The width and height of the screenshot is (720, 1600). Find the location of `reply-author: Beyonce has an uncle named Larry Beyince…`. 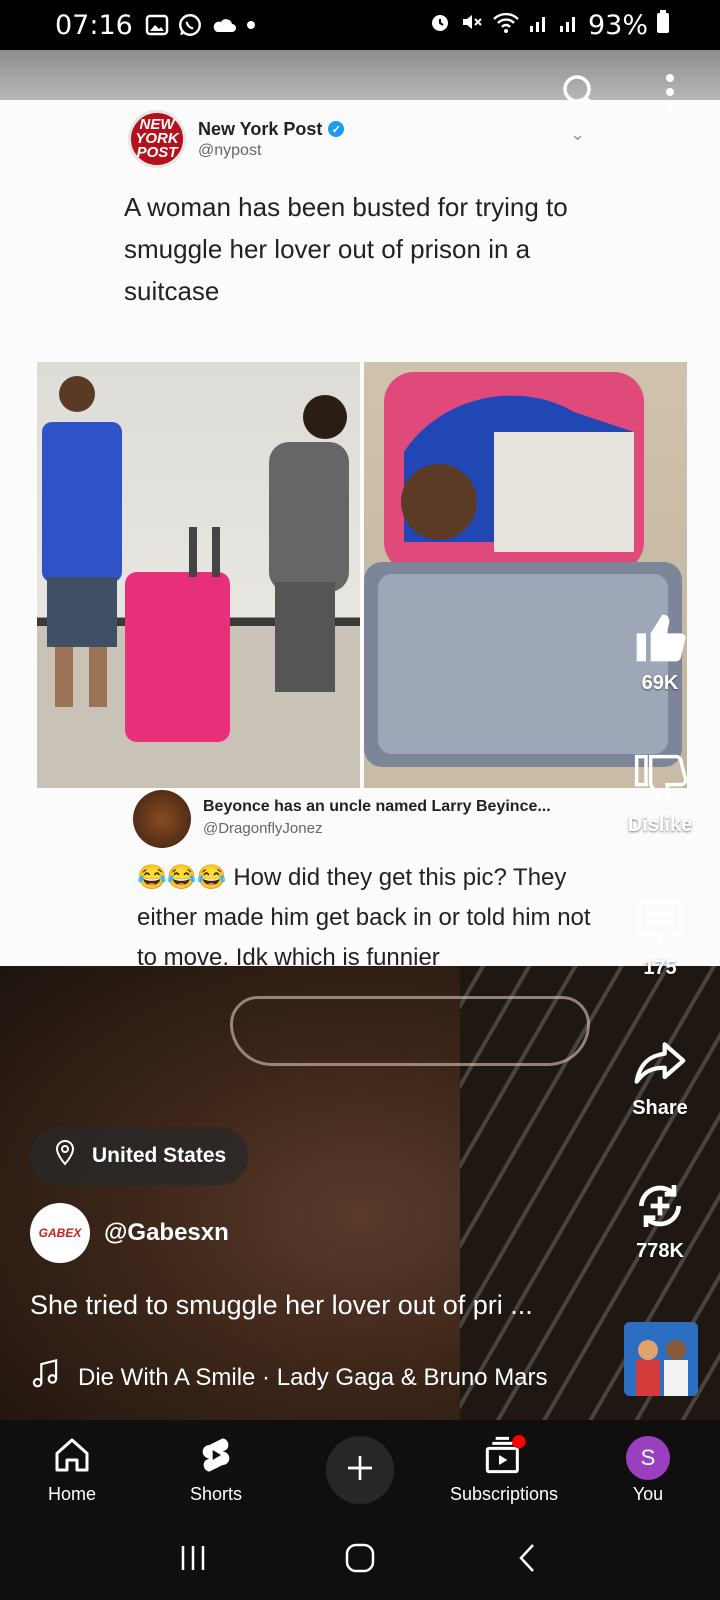

reply-author: Beyonce has an uncle named Larry Beyince… is located at coordinates (377, 806).